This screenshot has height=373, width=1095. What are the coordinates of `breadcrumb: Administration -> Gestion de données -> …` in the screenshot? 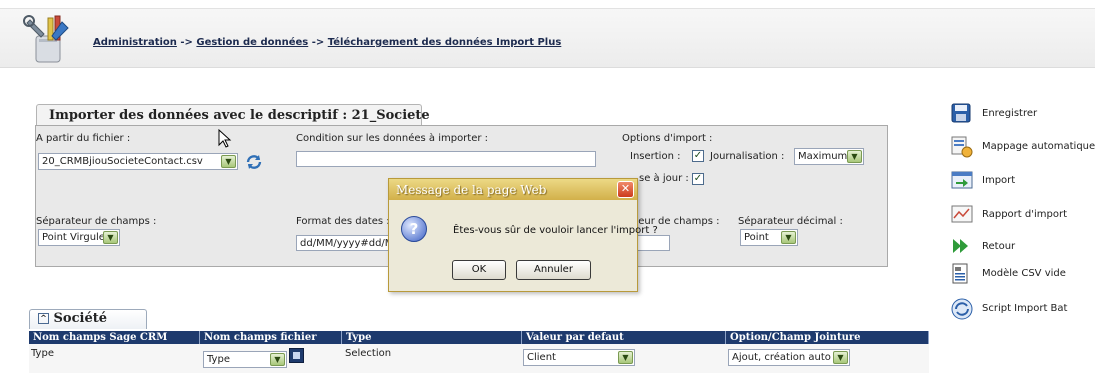 It's located at (327, 42).